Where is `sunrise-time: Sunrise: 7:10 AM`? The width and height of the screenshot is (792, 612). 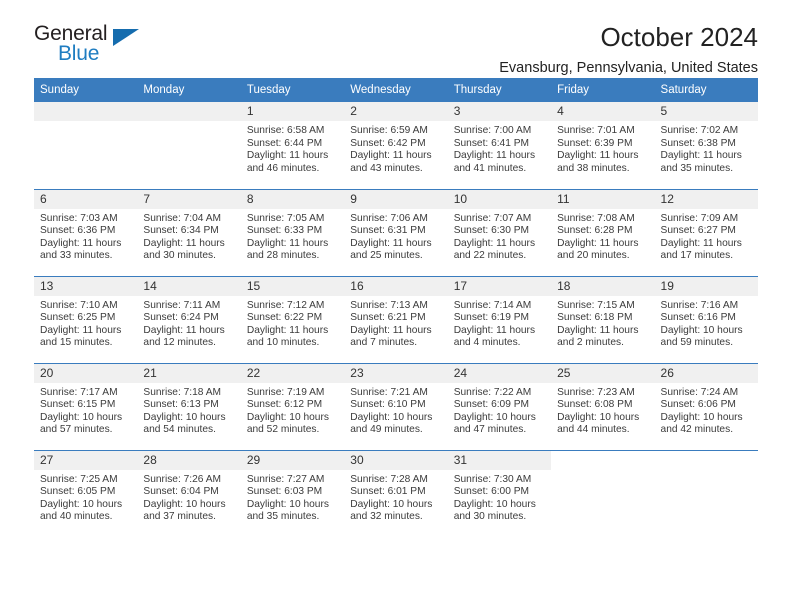
sunrise-time: Sunrise: 7:10 AM is located at coordinates (79, 305).